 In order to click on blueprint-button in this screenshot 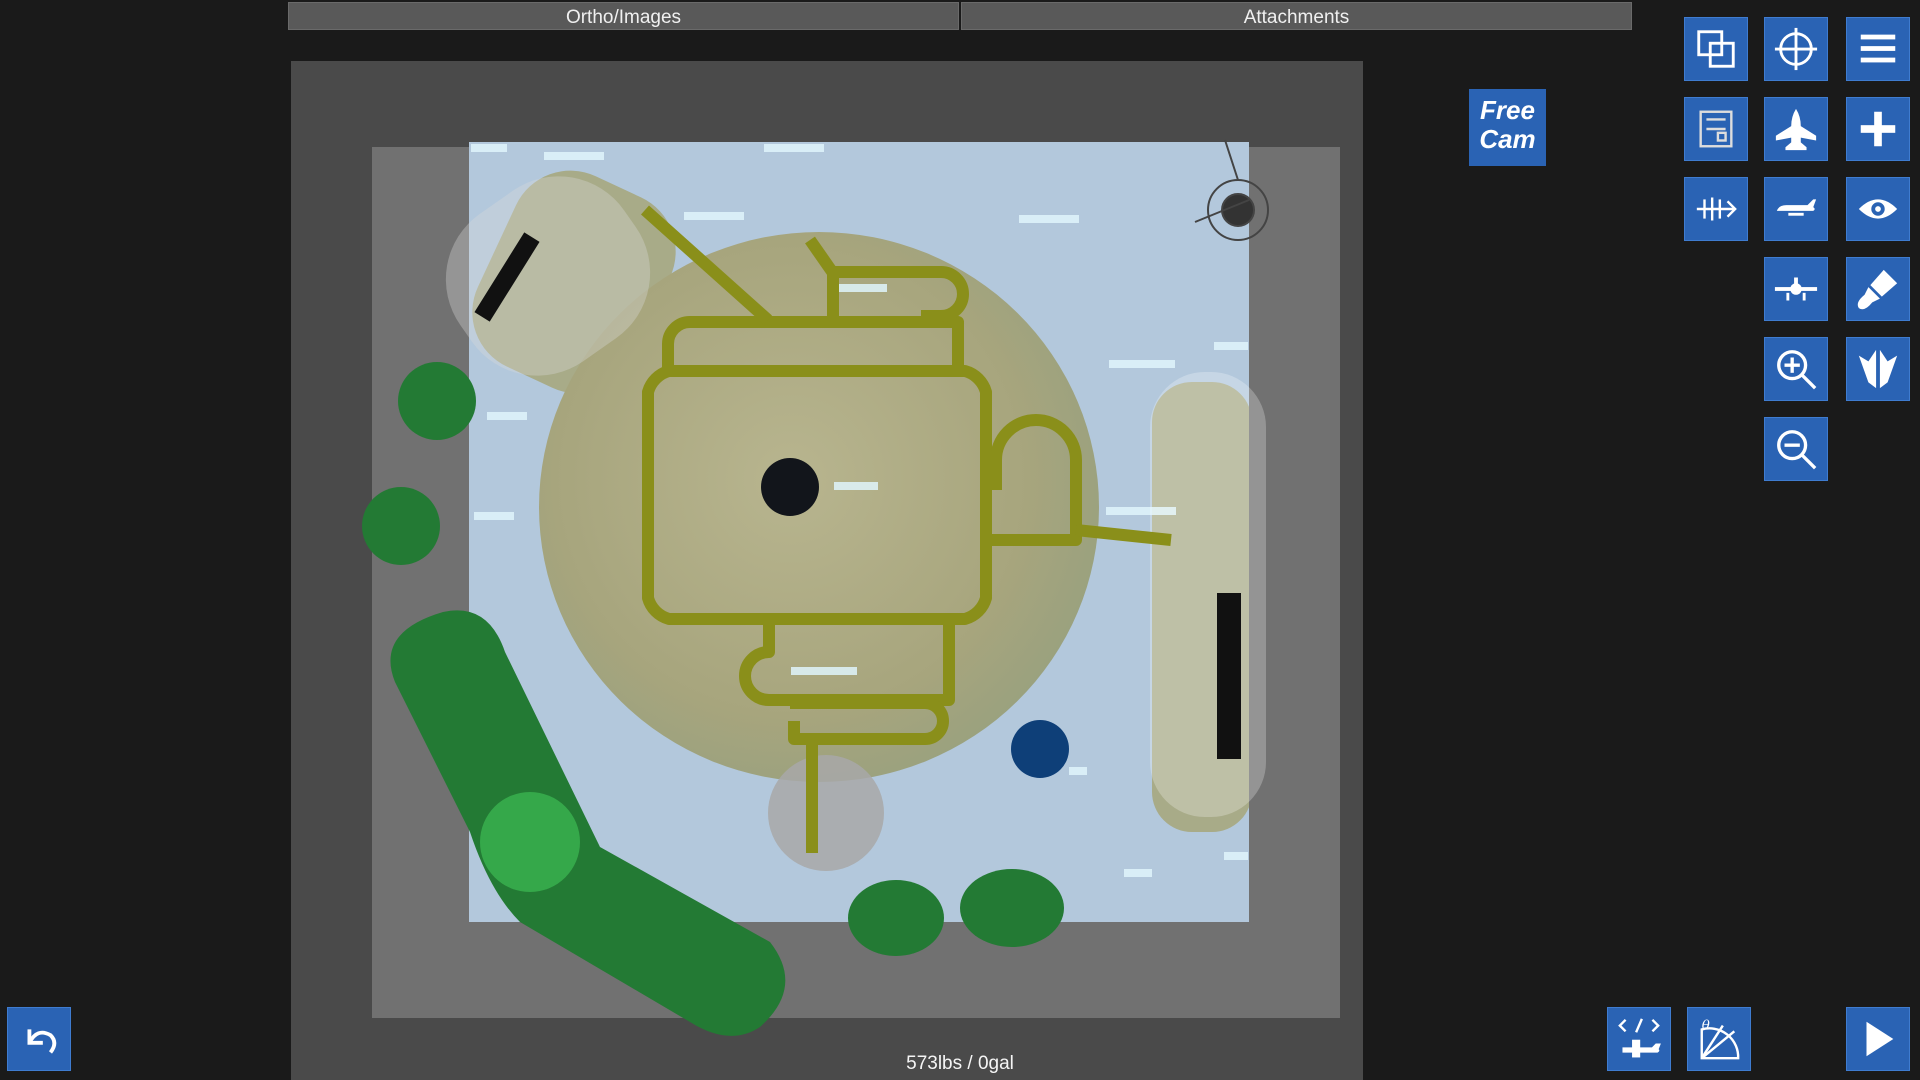, I will do `click(1716, 129)`.